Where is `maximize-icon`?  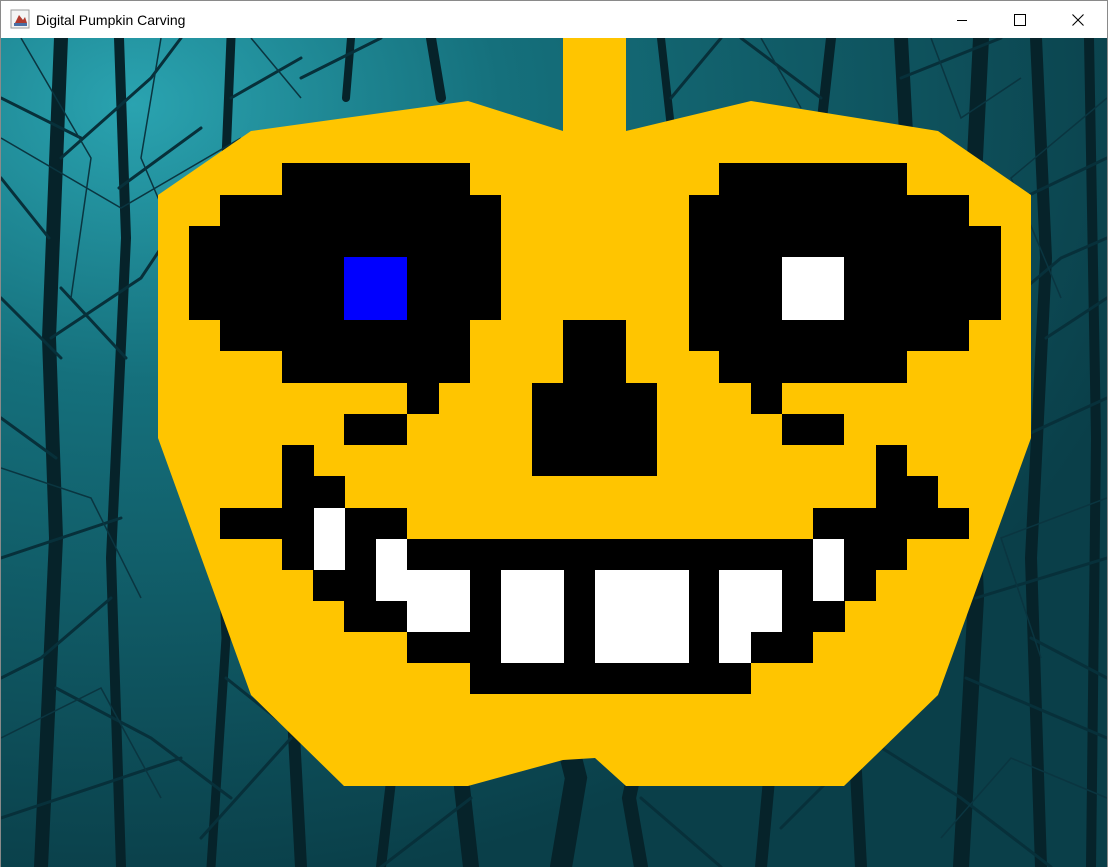 maximize-icon is located at coordinates (1020, 19).